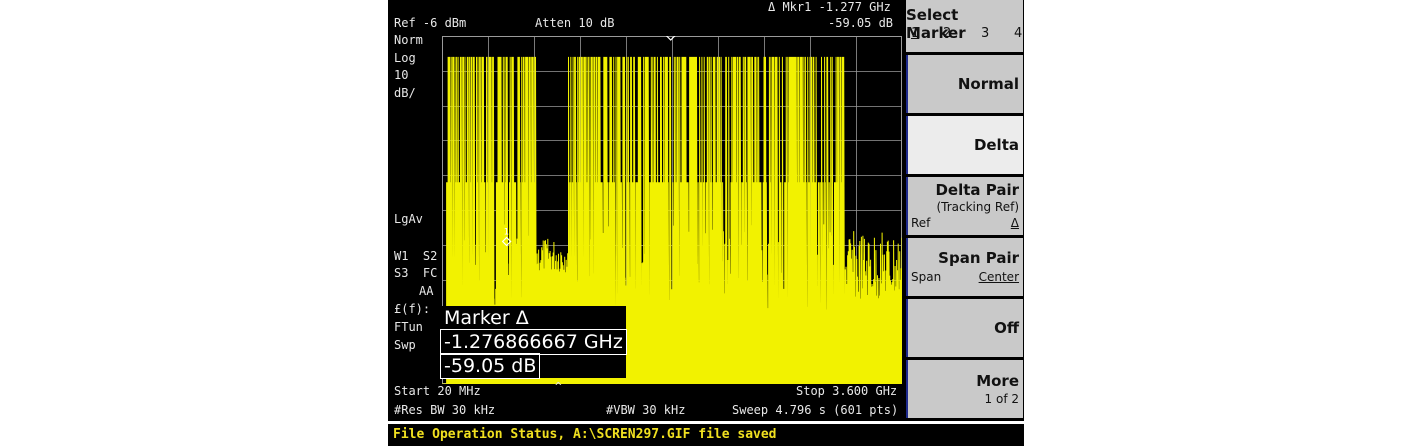 The width and height of the screenshot is (1413, 448). I want to click on marker-box-frequency: -1.276866667 GHz, so click(533, 342).